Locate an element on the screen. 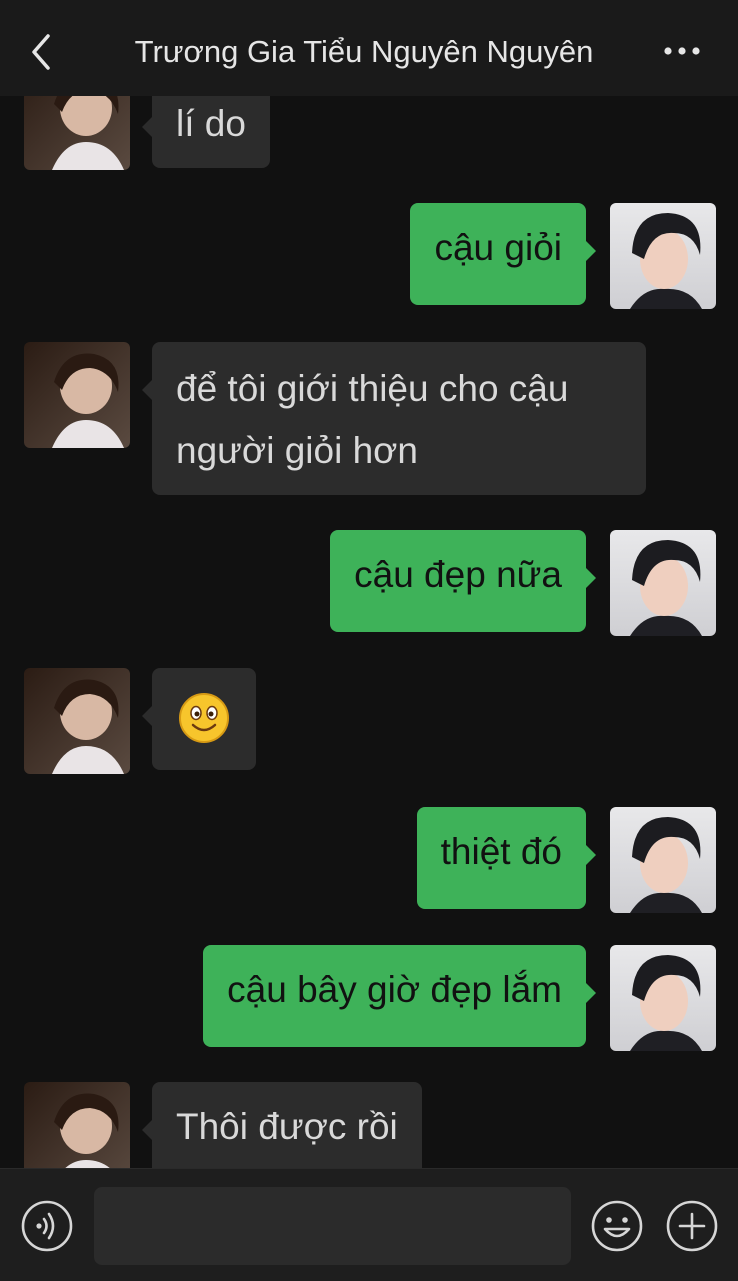  emoji-button is located at coordinates (617, 1226).